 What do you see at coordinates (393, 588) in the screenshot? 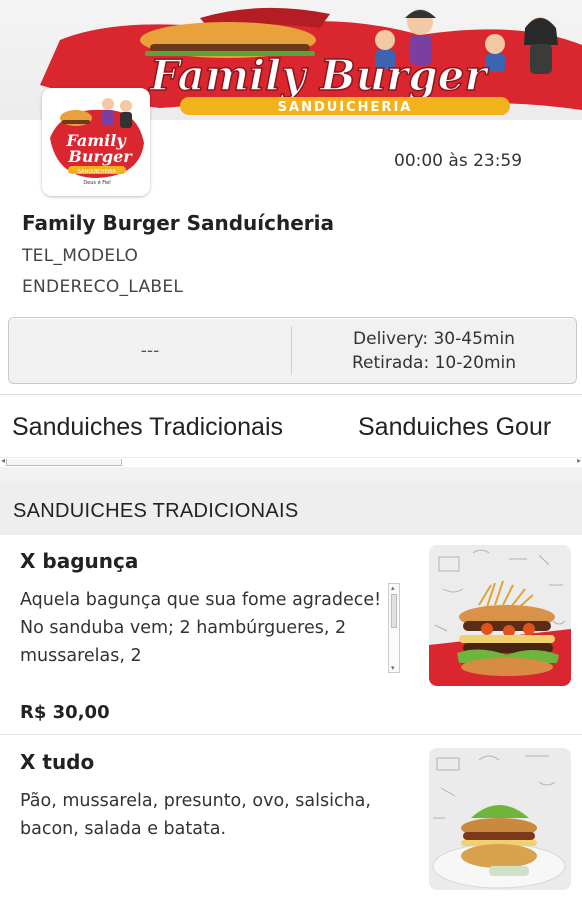
I see `scroll-up-arrow-icon: ▴` at bounding box center [393, 588].